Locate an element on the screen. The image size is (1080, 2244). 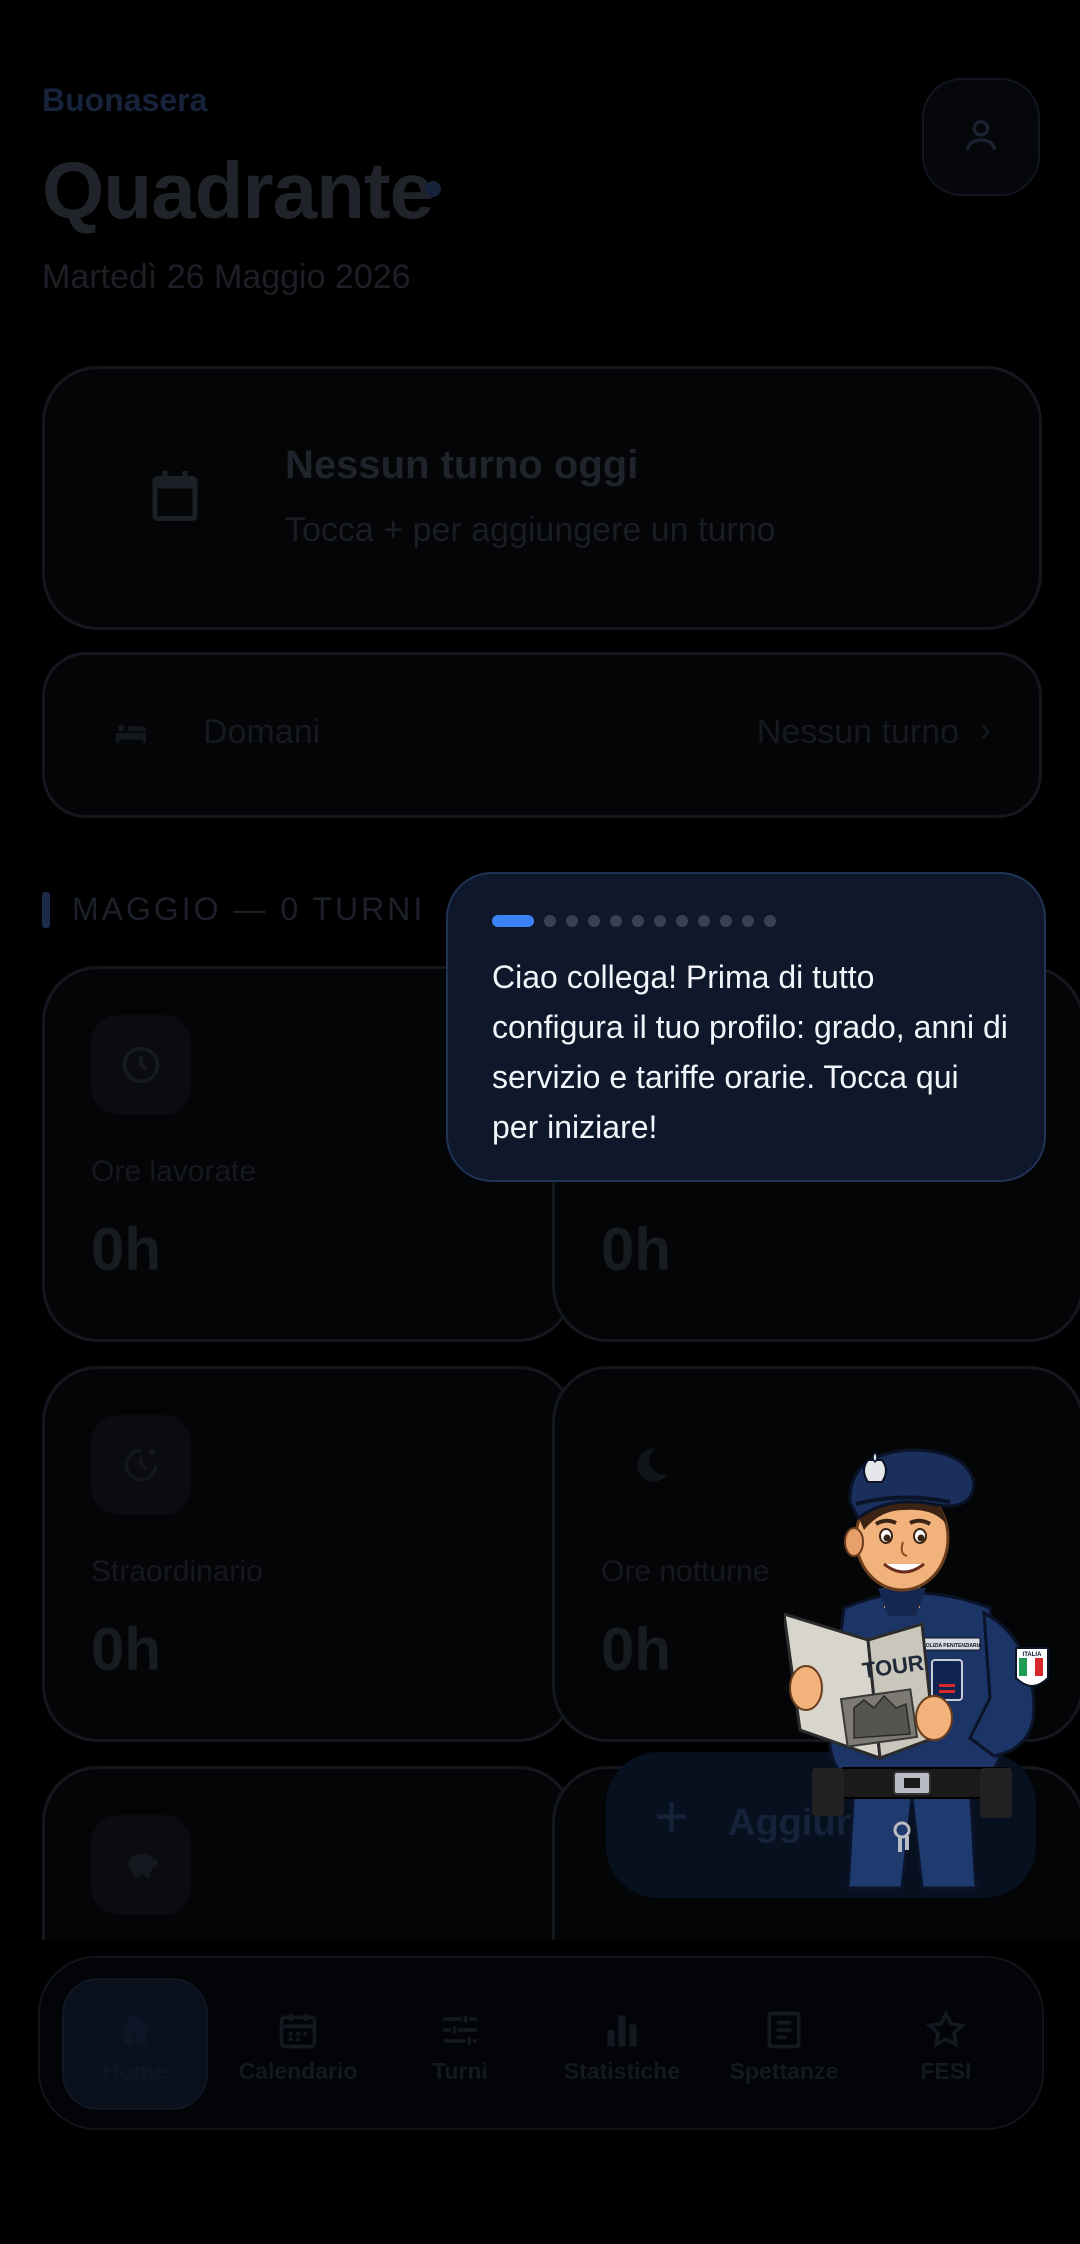
star-icon is located at coordinates (946, 2028).